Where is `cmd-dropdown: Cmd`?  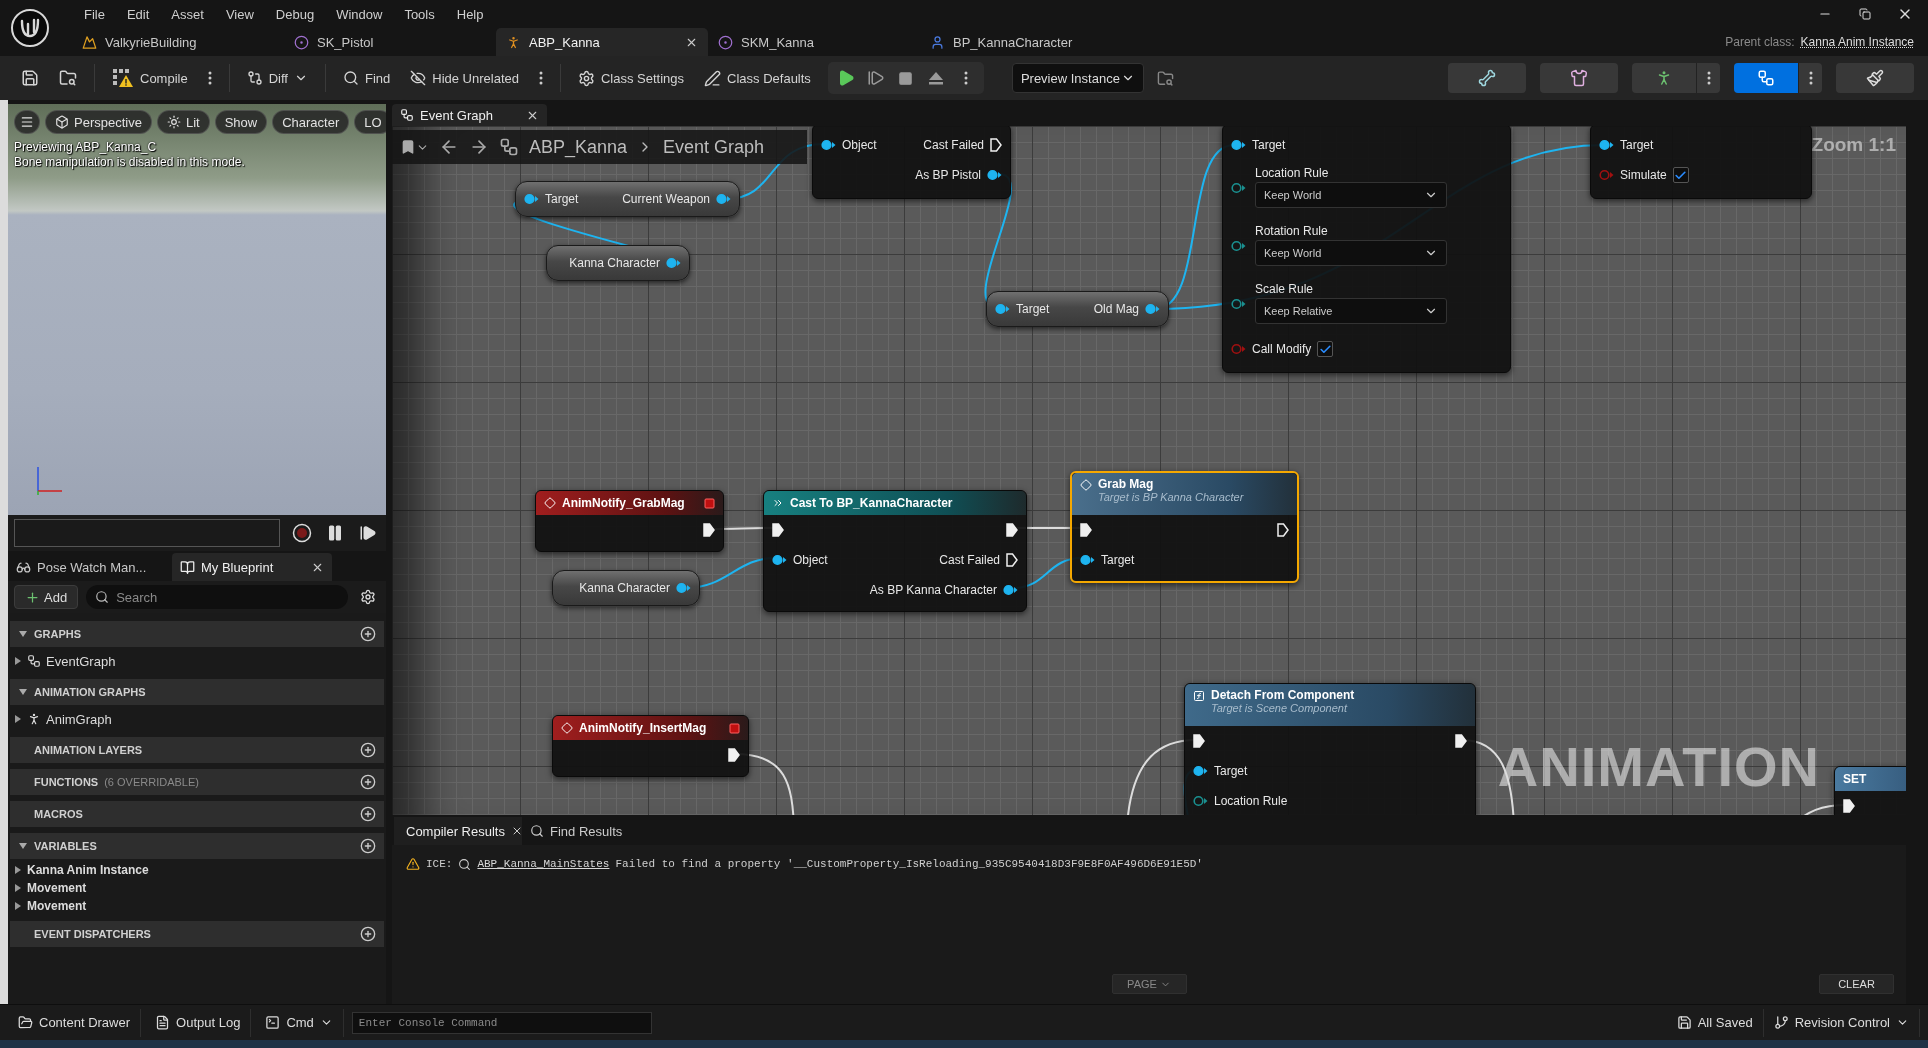 cmd-dropdown: Cmd is located at coordinates (299, 1022).